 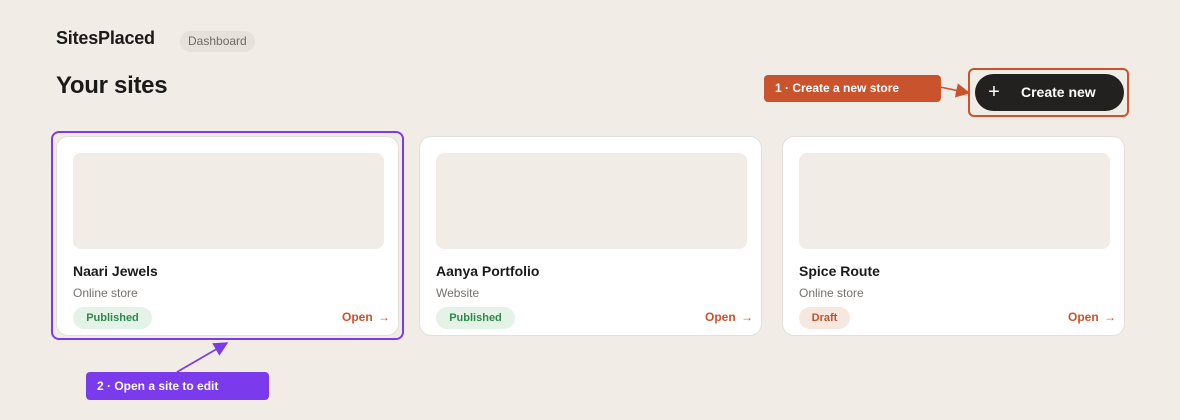 I want to click on page-title: Your sites, so click(x=112, y=85).